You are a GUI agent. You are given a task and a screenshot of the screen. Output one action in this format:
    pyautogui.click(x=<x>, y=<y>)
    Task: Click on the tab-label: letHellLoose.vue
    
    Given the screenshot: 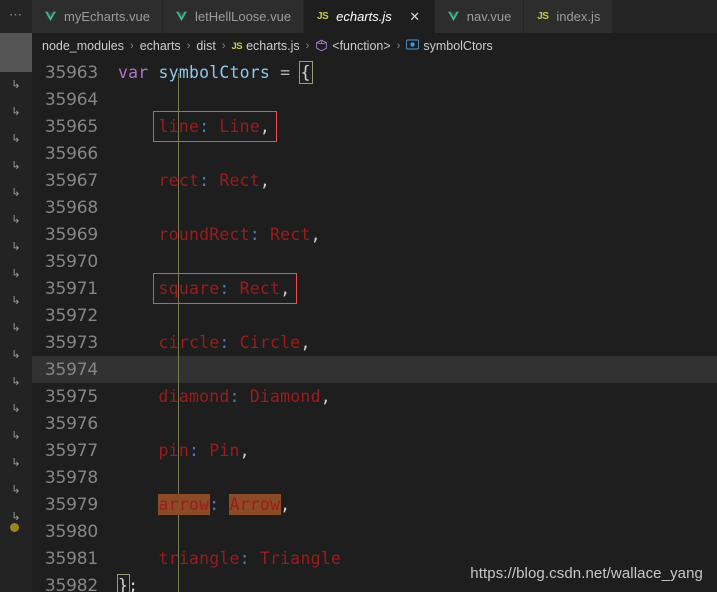 What is the action you would take?
    pyautogui.click(x=243, y=16)
    